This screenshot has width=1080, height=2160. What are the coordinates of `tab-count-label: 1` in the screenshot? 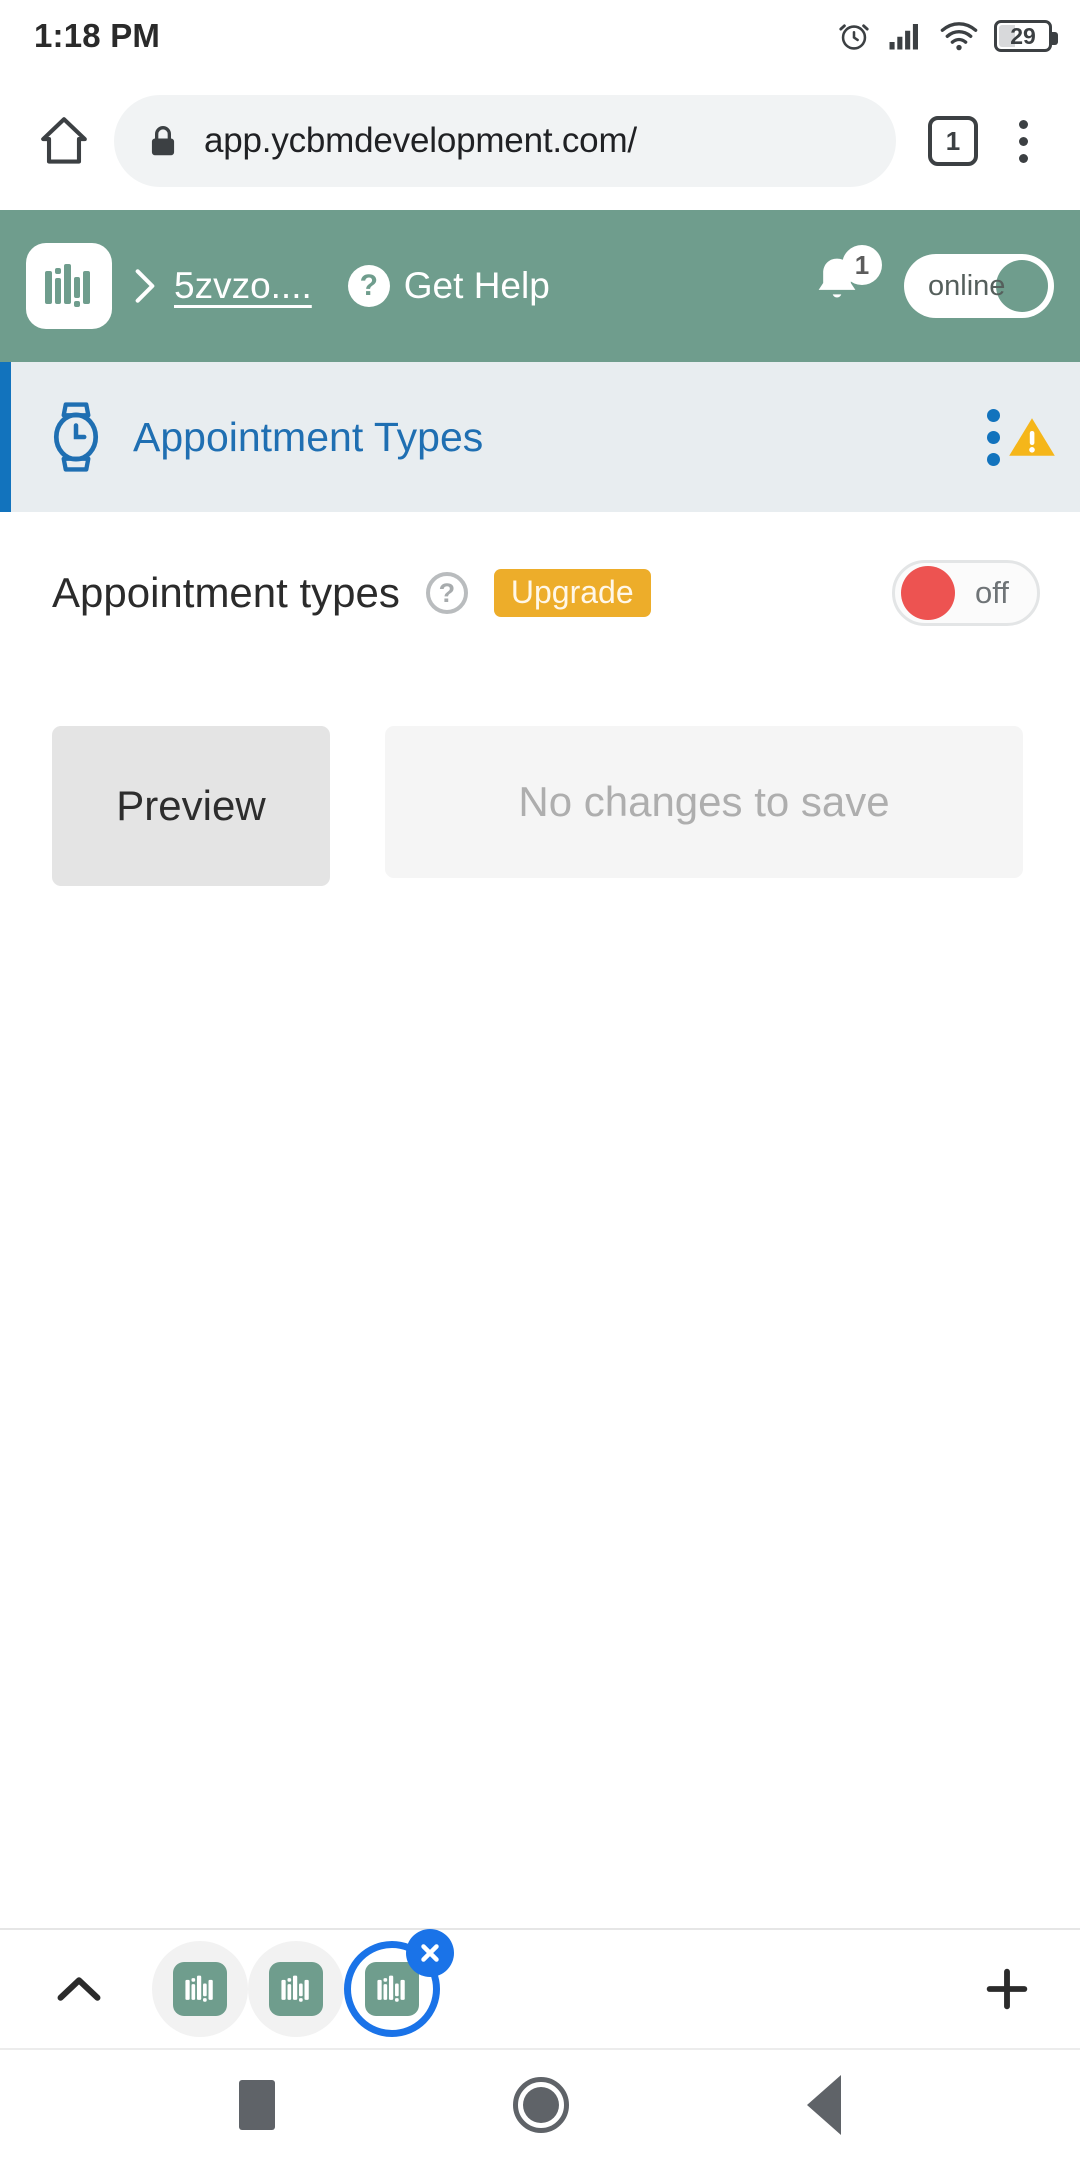 It's located at (953, 140).